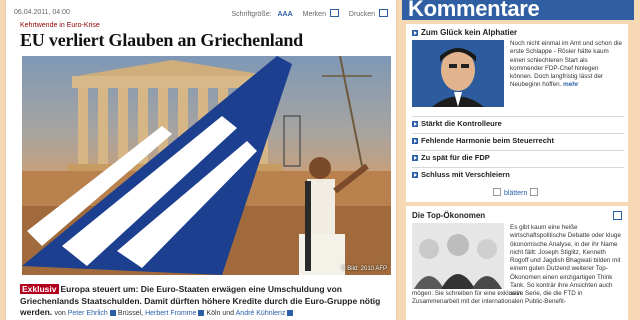 Image resolution: width=640 pixels, height=320 pixels. I want to click on featured-portrait, so click(458, 73).